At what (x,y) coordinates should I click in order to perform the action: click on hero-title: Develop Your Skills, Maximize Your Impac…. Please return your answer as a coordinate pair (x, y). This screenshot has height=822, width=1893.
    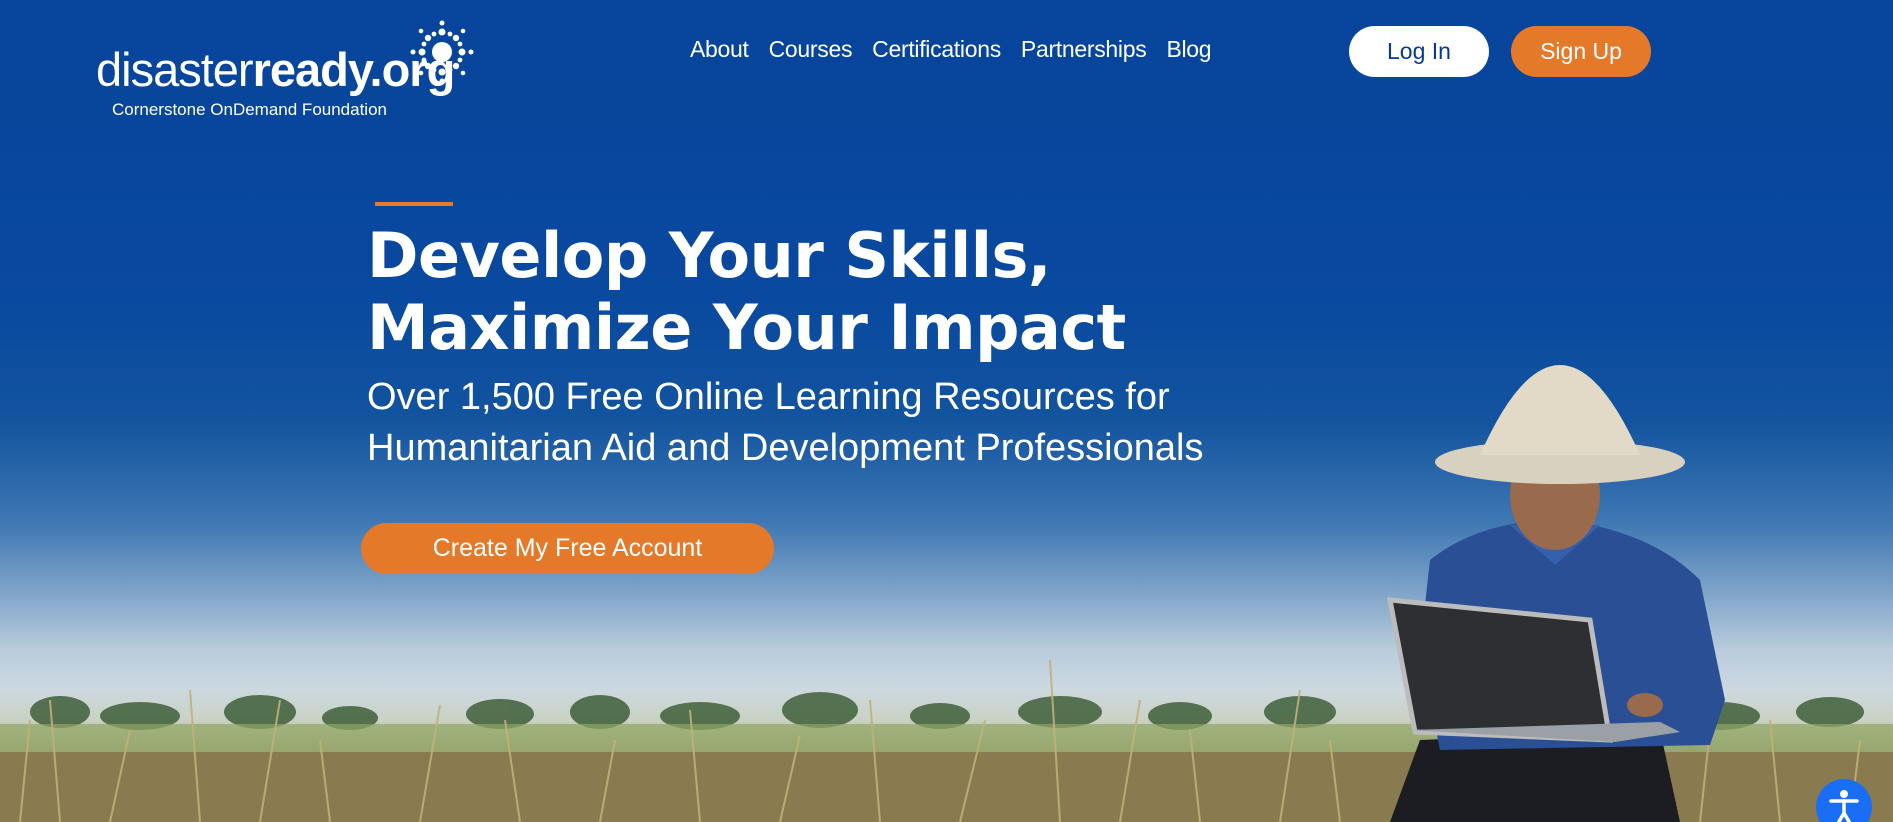
    Looking at the image, I should click on (746, 291).